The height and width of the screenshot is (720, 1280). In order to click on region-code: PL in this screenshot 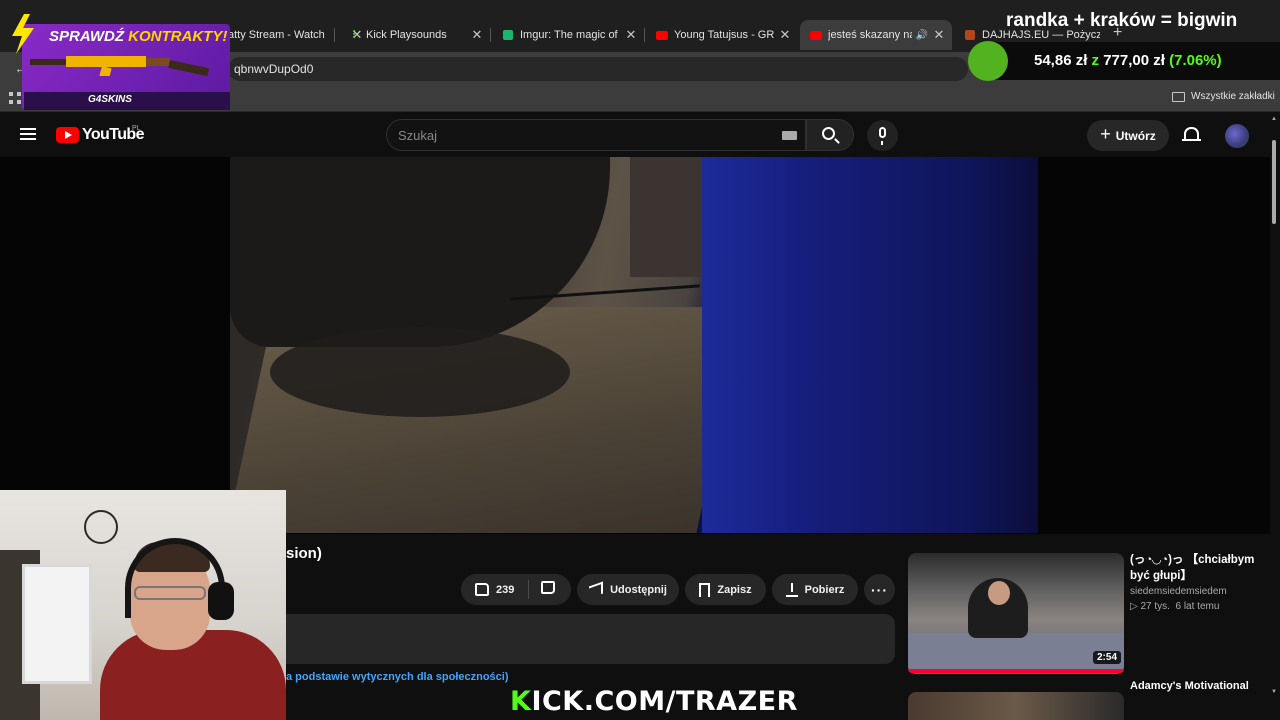, I will do `click(136, 128)`.